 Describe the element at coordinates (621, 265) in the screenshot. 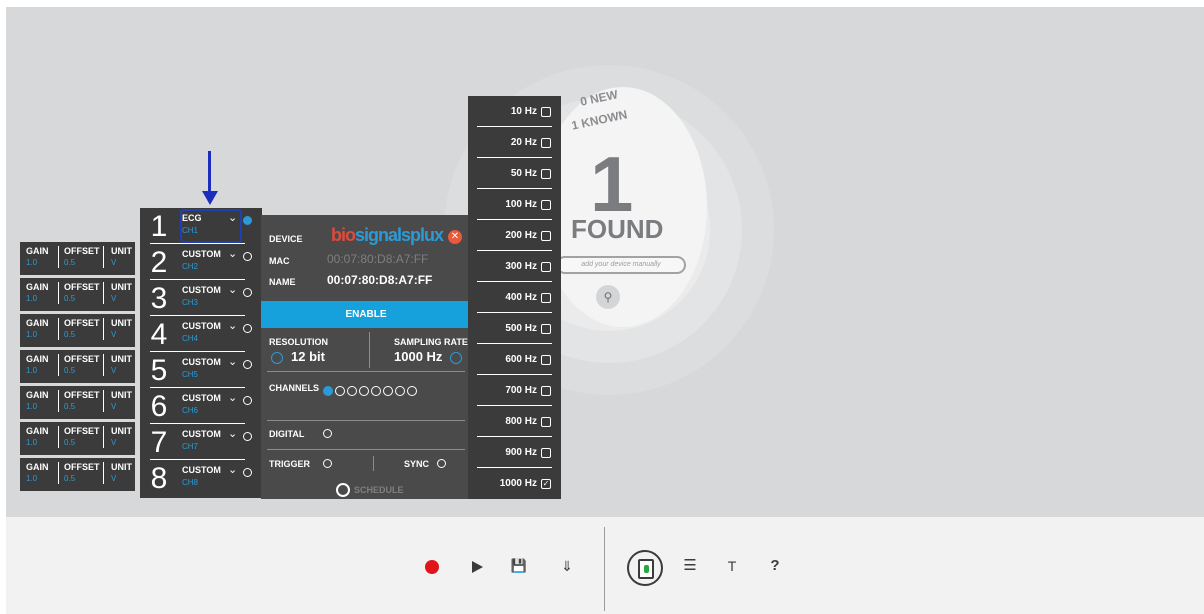

I see `manual-device-input: add your device manually` at that location.